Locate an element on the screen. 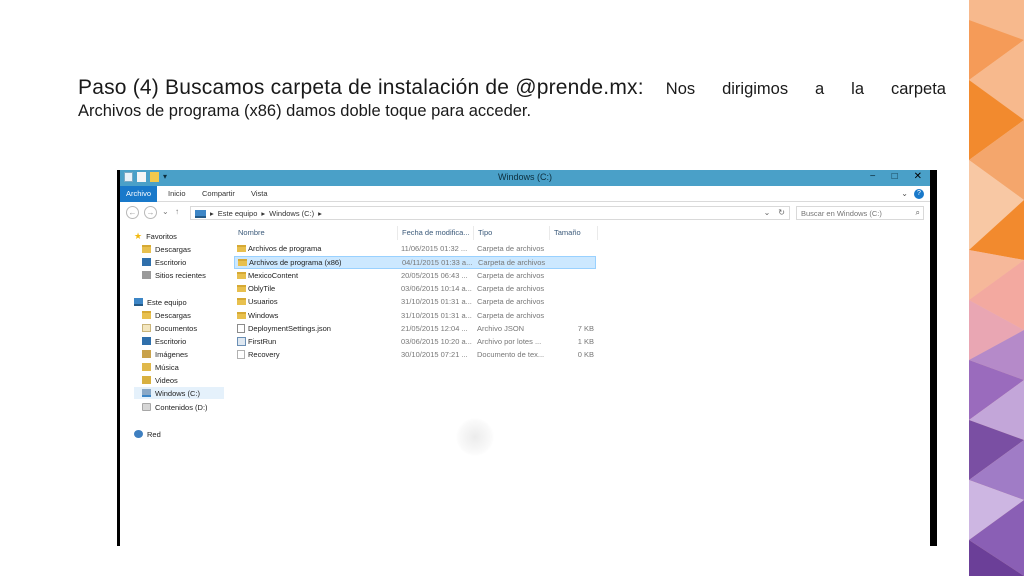 This screenshot has width=1024, height=576. minimize-button: − is located at coordinates (873, 176).